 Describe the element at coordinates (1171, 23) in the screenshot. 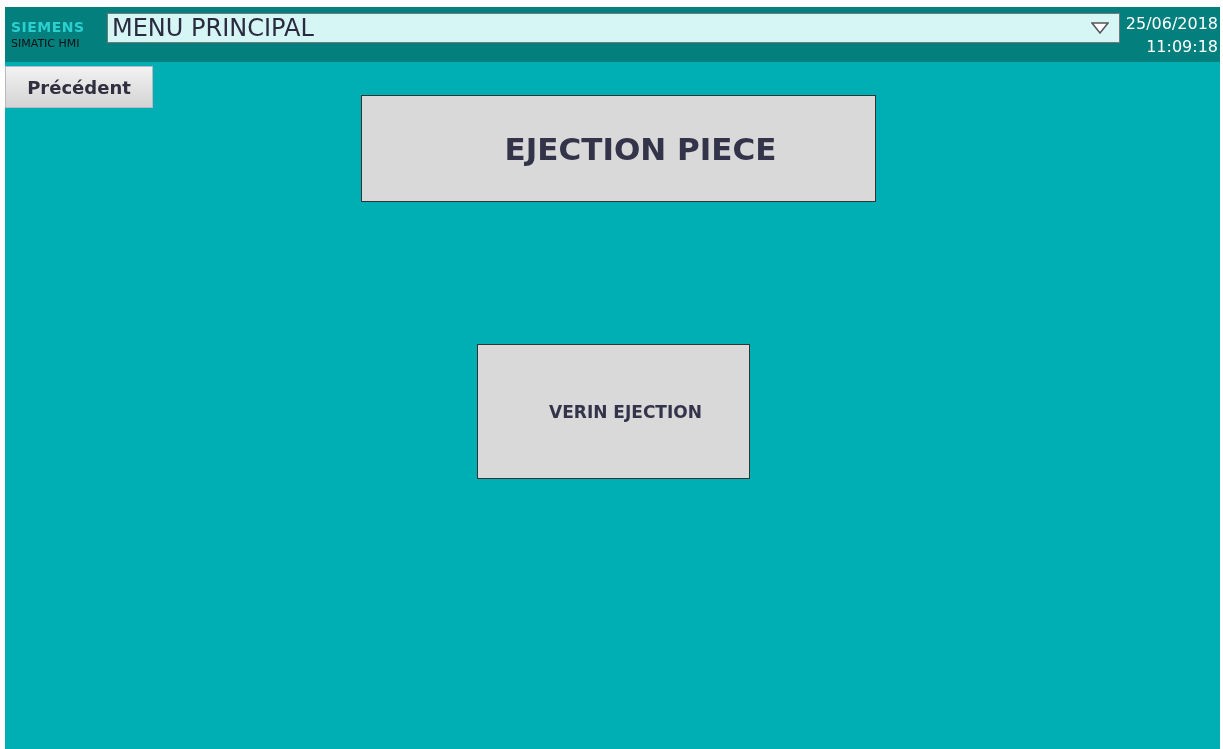

I see `date-text: 25/06/2018` at that location.